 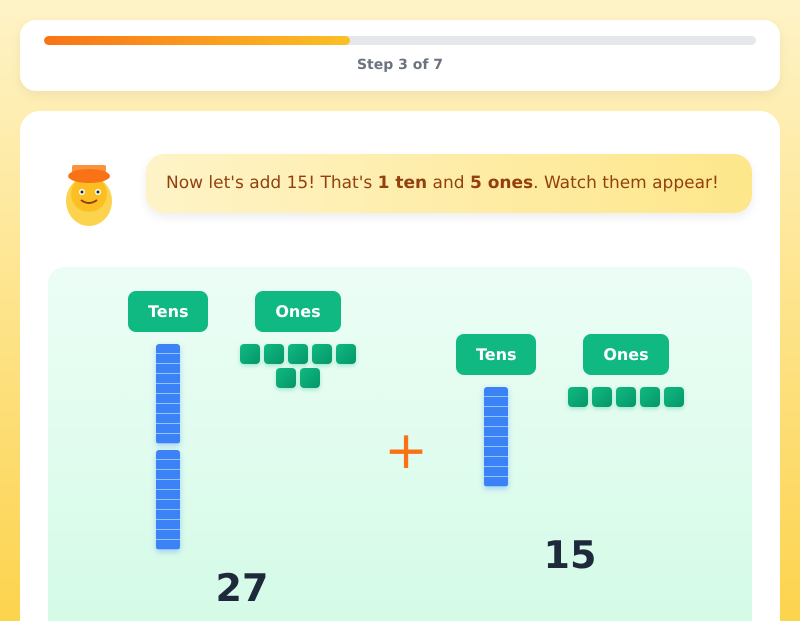 What do you see at coordinates (89, 195) in the screenshot?
I see `mascot-icon` at bounding box center [89, 195].